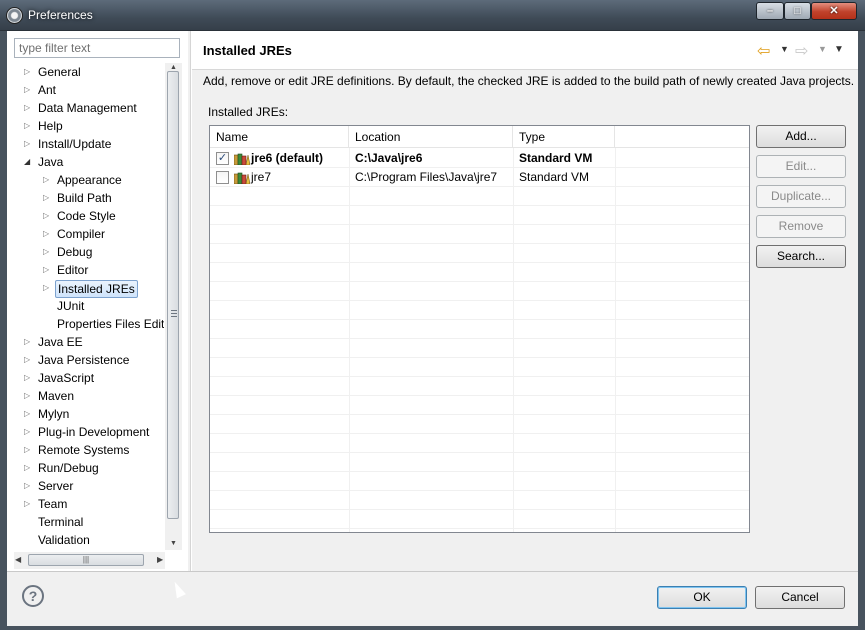 The image size is (865, 630). What do you see at coordinates (110, 324) in the screenshot?
I see `tree-item-label: Properties Files Editor` at bounding box center [110, 324].